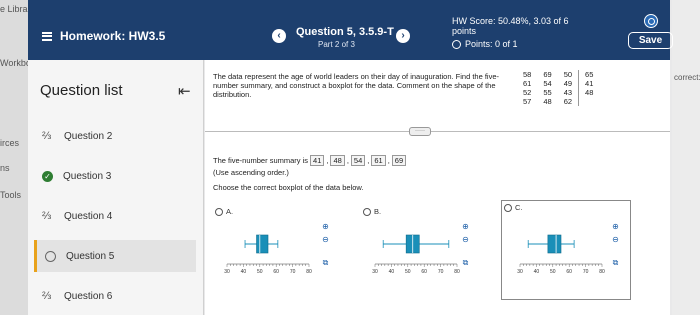 The height and width of the screenshot is (315, 700). I want to click on question-list-item: ✓ Question 3, so click(115, 176).